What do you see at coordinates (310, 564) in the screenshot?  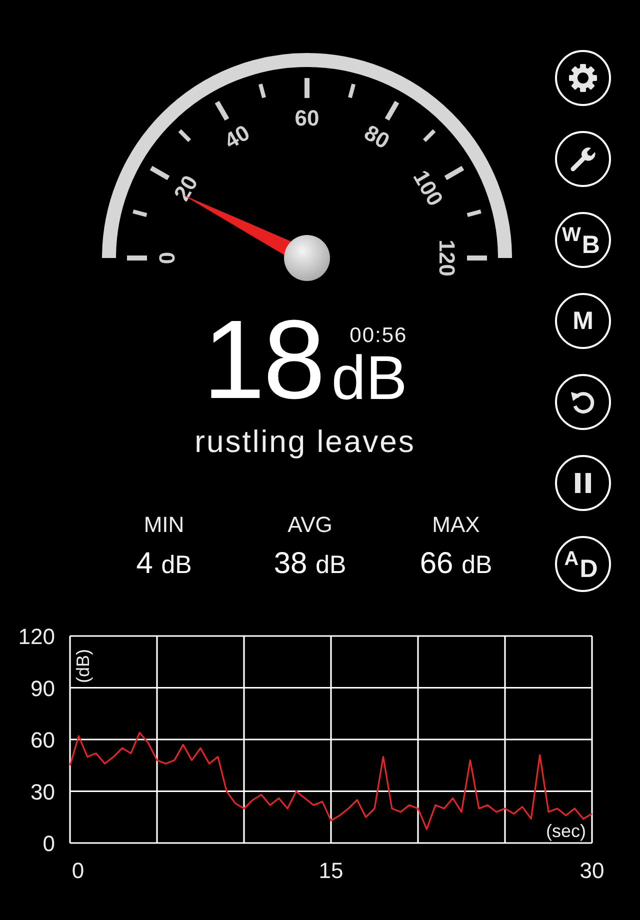 I see `stat-value: 38 dB` at bounding box center [310, 564].